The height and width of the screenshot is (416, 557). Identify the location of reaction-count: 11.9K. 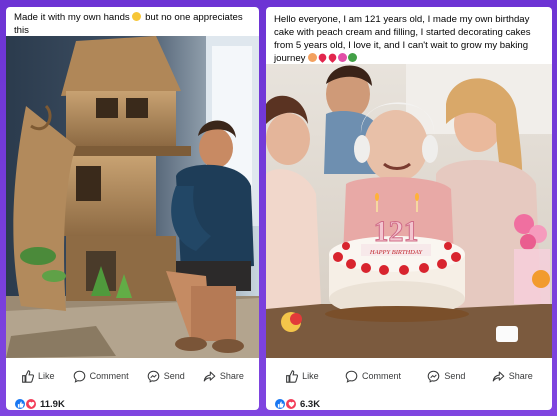
(52, 404).